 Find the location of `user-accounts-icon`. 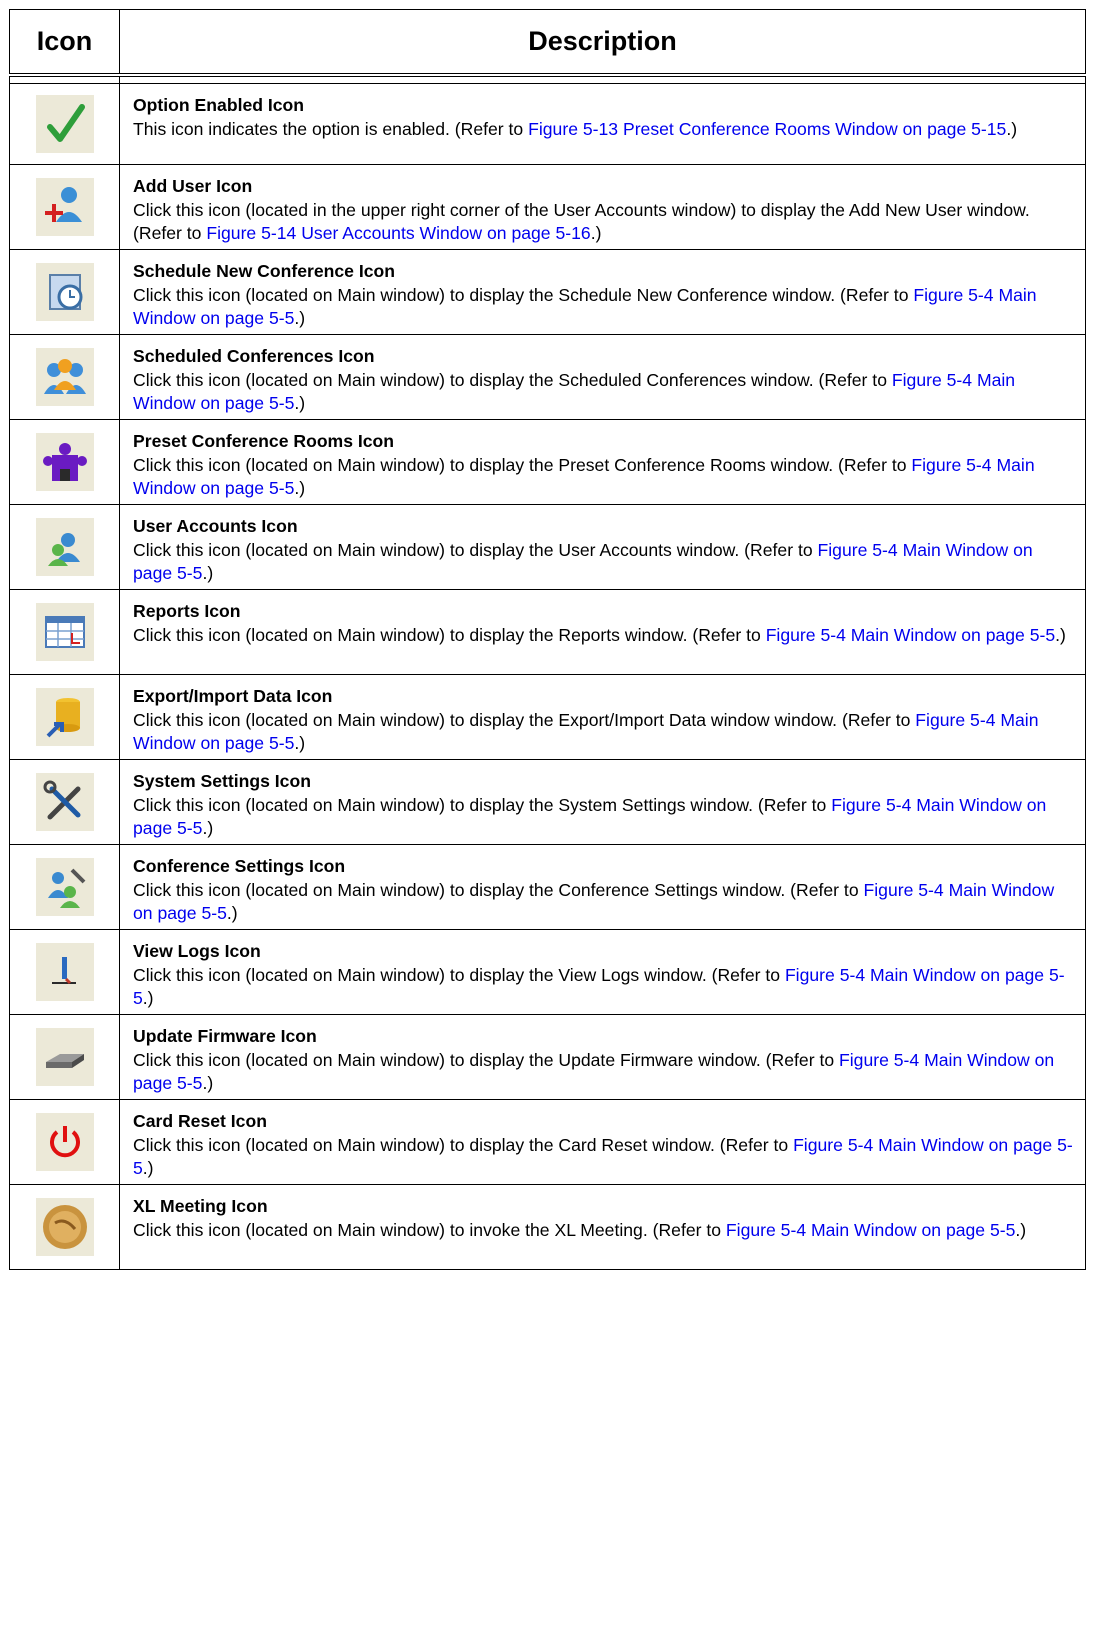

user-accounts-icon is located at coordinates (64, 547).